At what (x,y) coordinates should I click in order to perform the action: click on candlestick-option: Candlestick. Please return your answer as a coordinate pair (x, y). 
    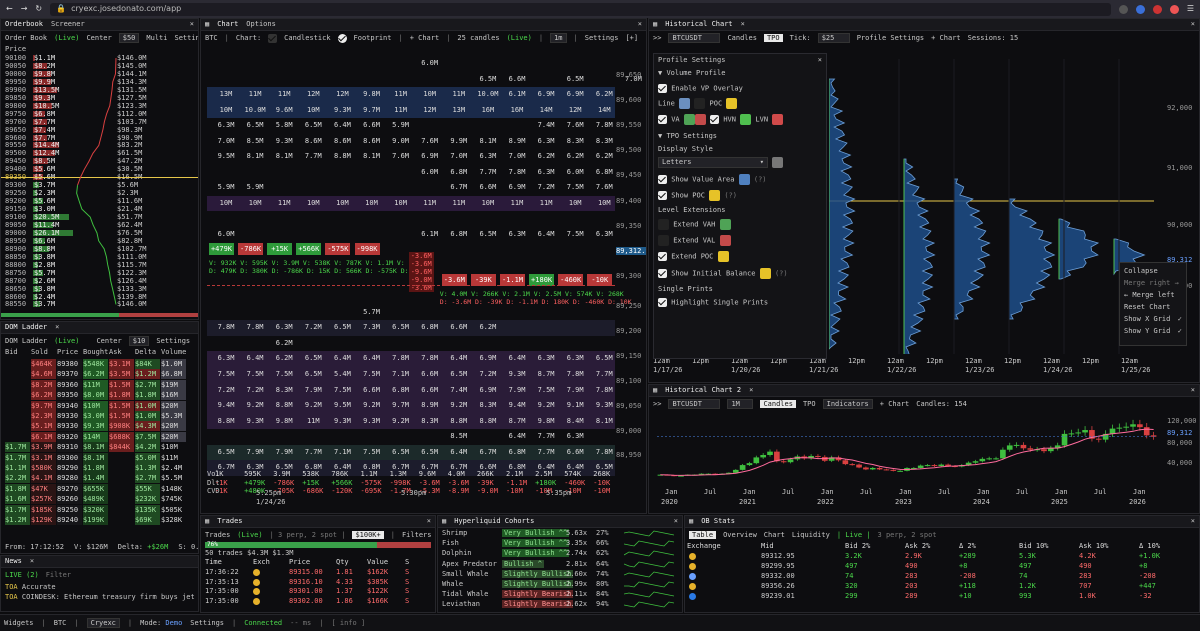
    Looking at the image, I should click on (307, 38).